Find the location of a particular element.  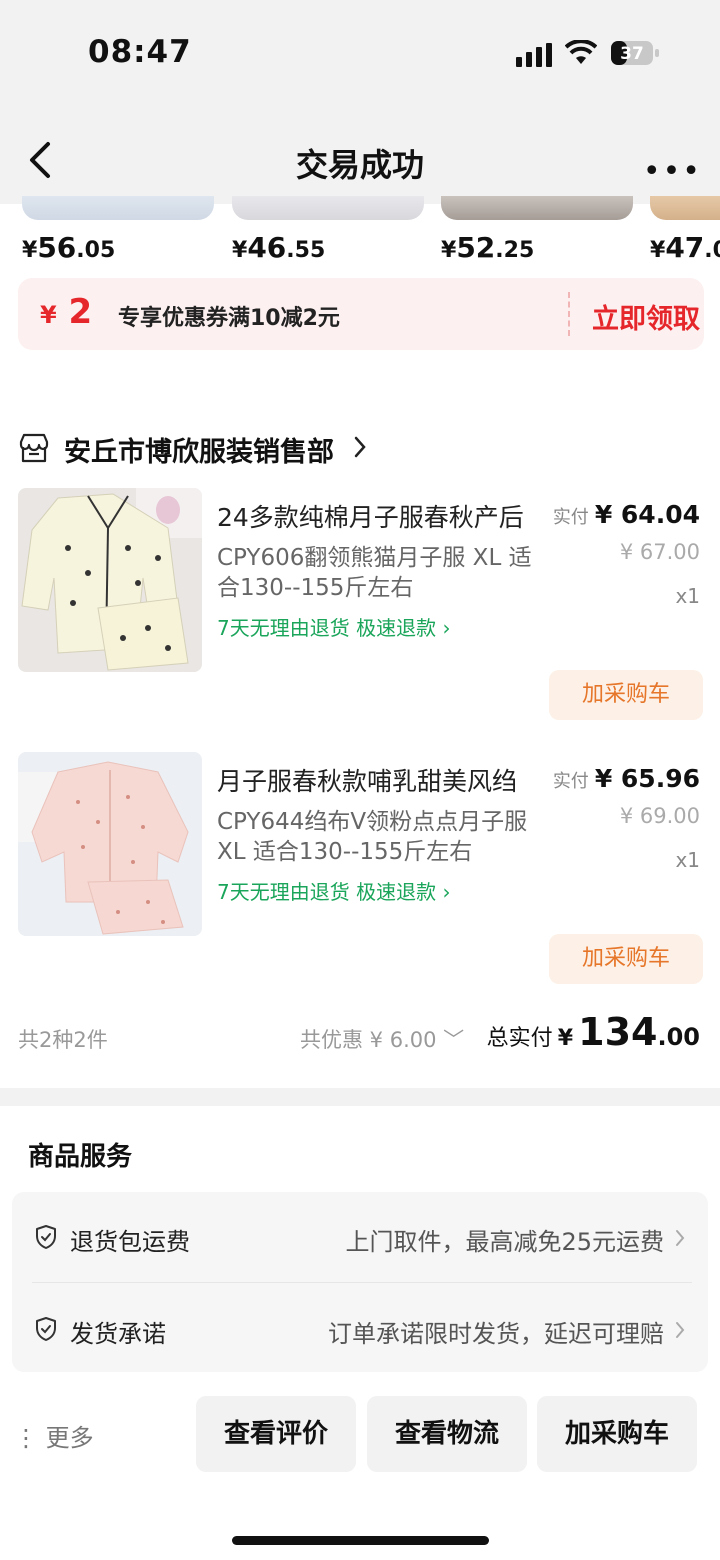

discount-toggle: 共优惠 ¥ 6.00 ﹀ is located at coordinates (382, 1039).